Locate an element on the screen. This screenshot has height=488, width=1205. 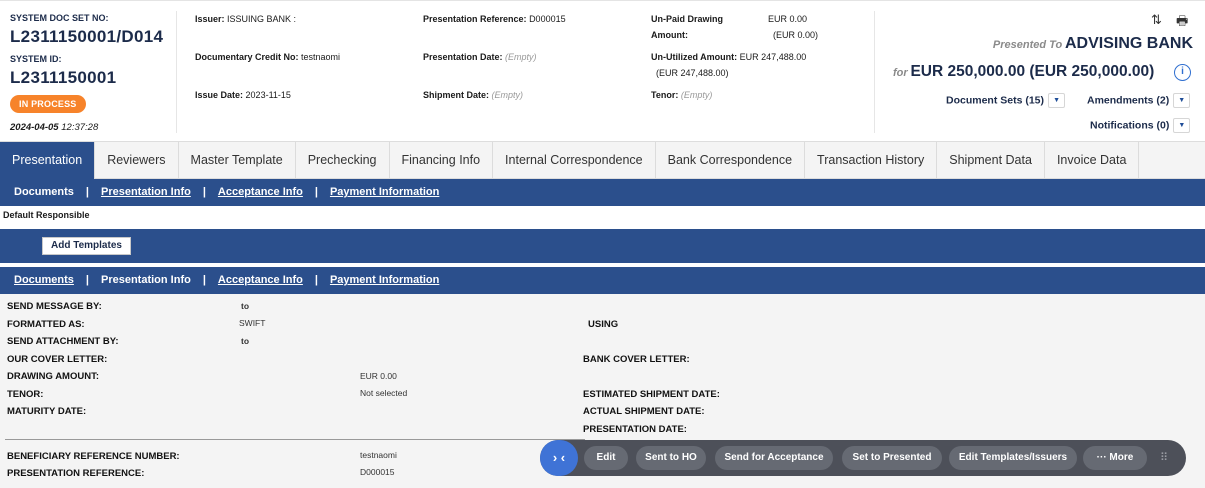
formatted-as-value: SWIFT is located at coordinates (252, 323).